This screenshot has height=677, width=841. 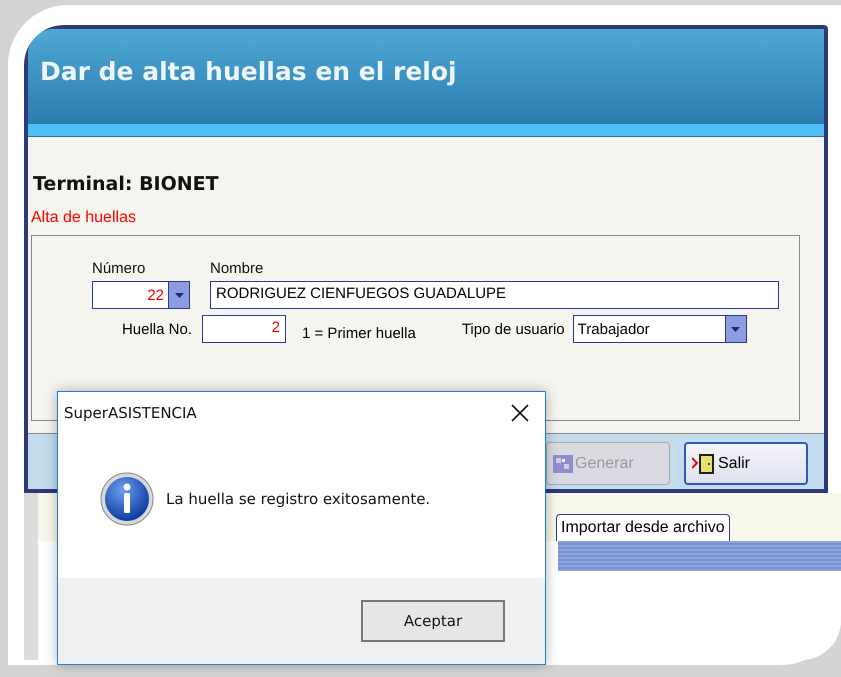 I want to click on number-dropdown: 22, so click(x=141, y=295).